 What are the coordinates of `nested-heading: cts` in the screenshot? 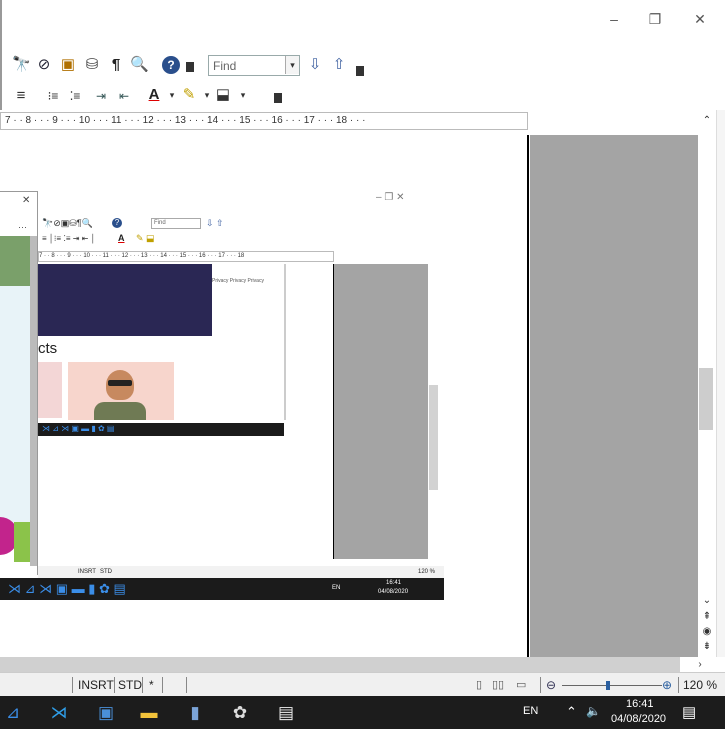 It's located at (48, 348).